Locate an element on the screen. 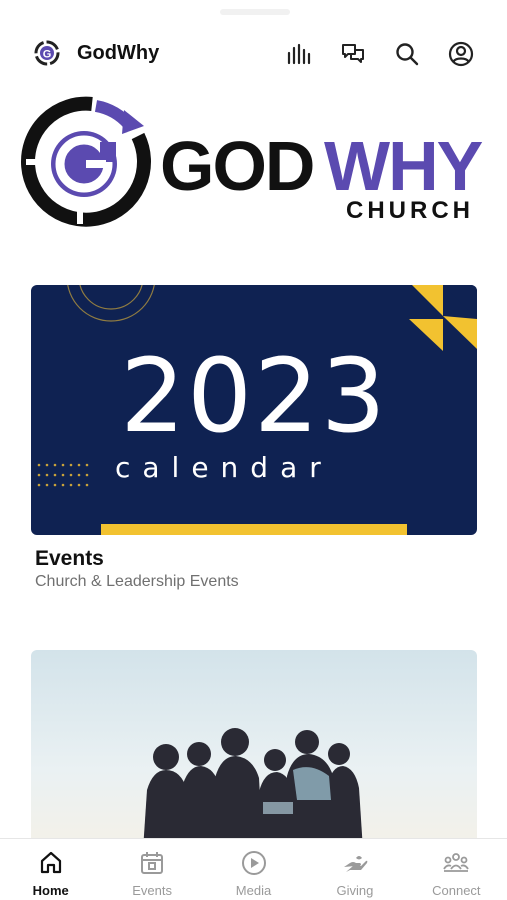 This screenshot has height=900, width=507. app-logo-icon: G is located at coordinates (47, 53).